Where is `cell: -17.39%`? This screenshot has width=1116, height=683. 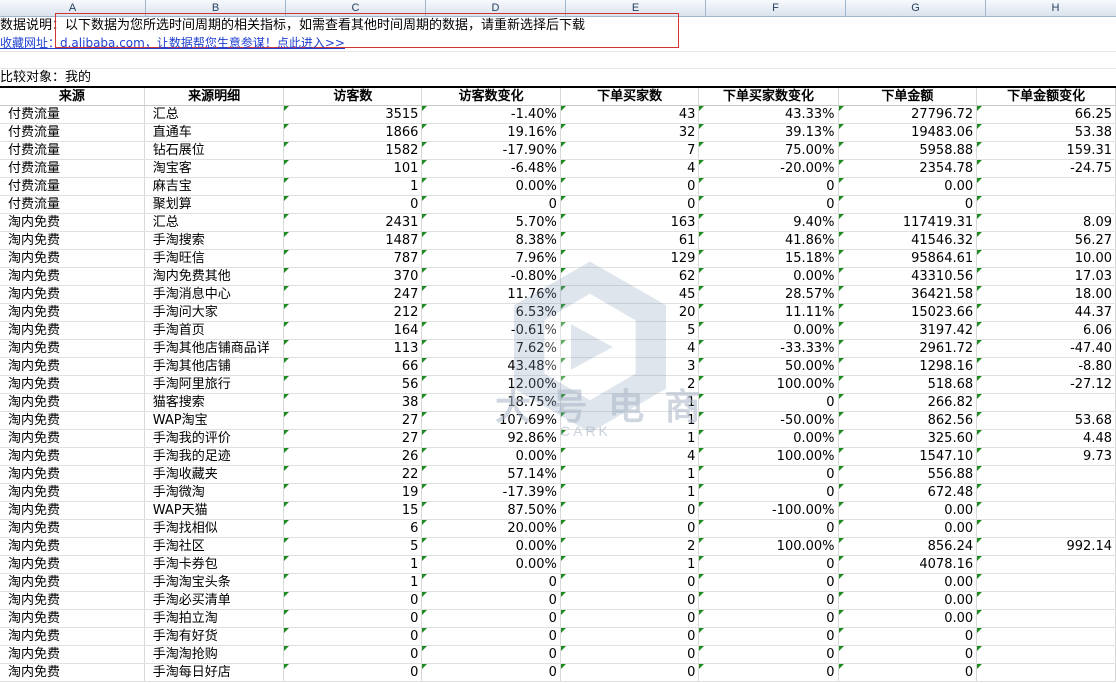
cell: -17.39% is located at coordinates (491, 492).